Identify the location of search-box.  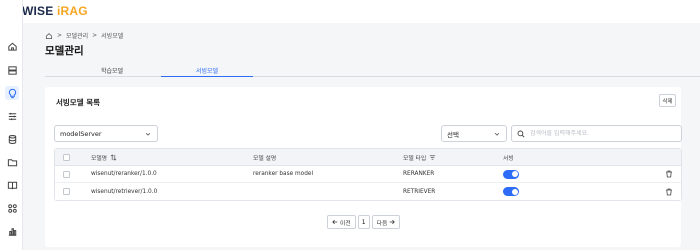
(596, 133).